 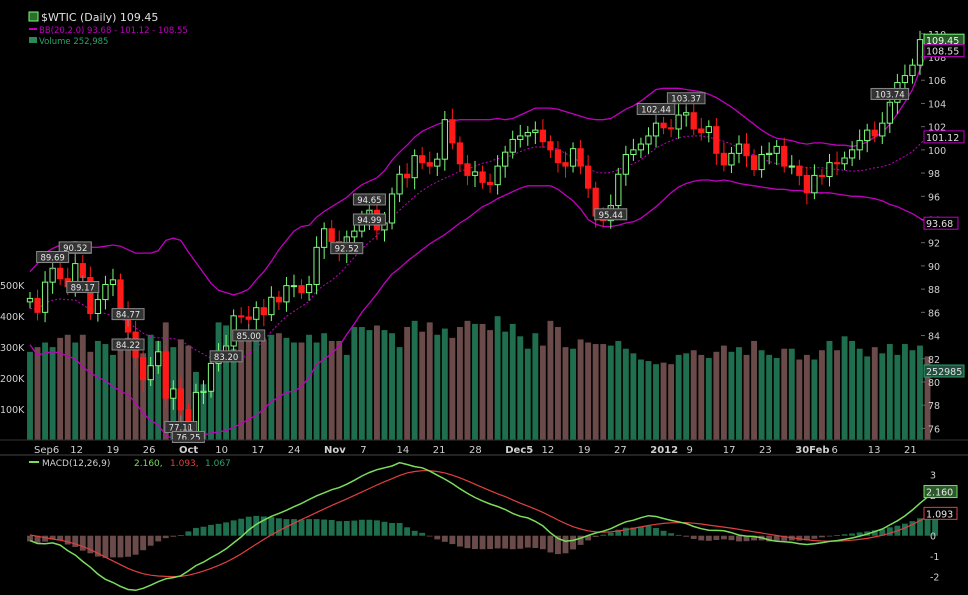 I want to click on x-tick-label: 21, so click(x=439, y=450).